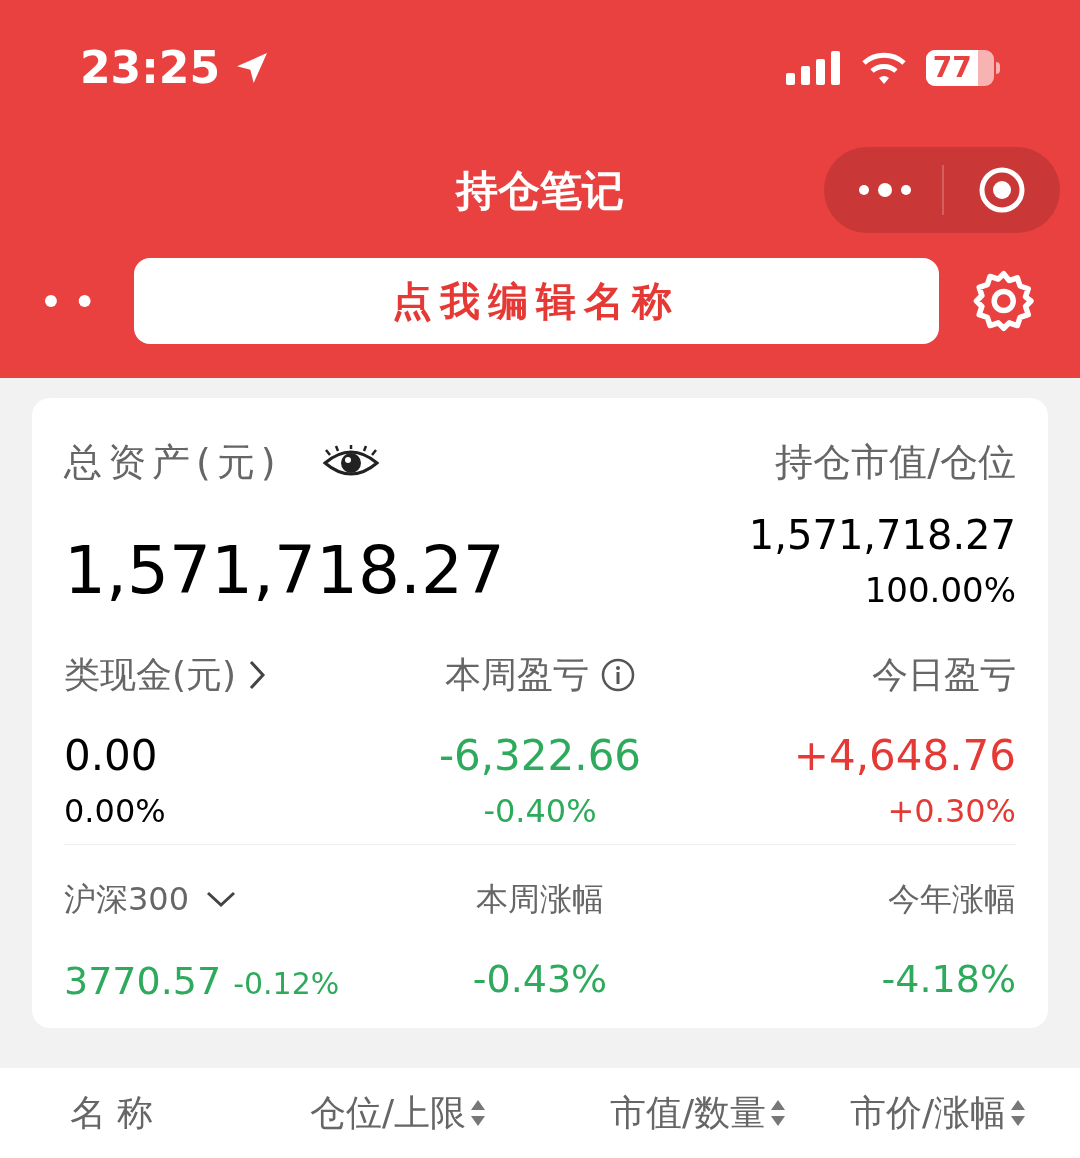 The height and width of the screenshot is (1158, 1080). I want to click on stat-percent: -0.40%, so click(540, 811).